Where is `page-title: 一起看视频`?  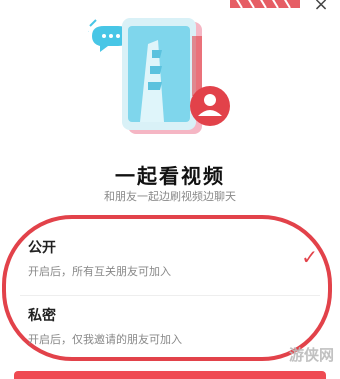
page-title: 一起看视频 is located at coordinates (170, 176).